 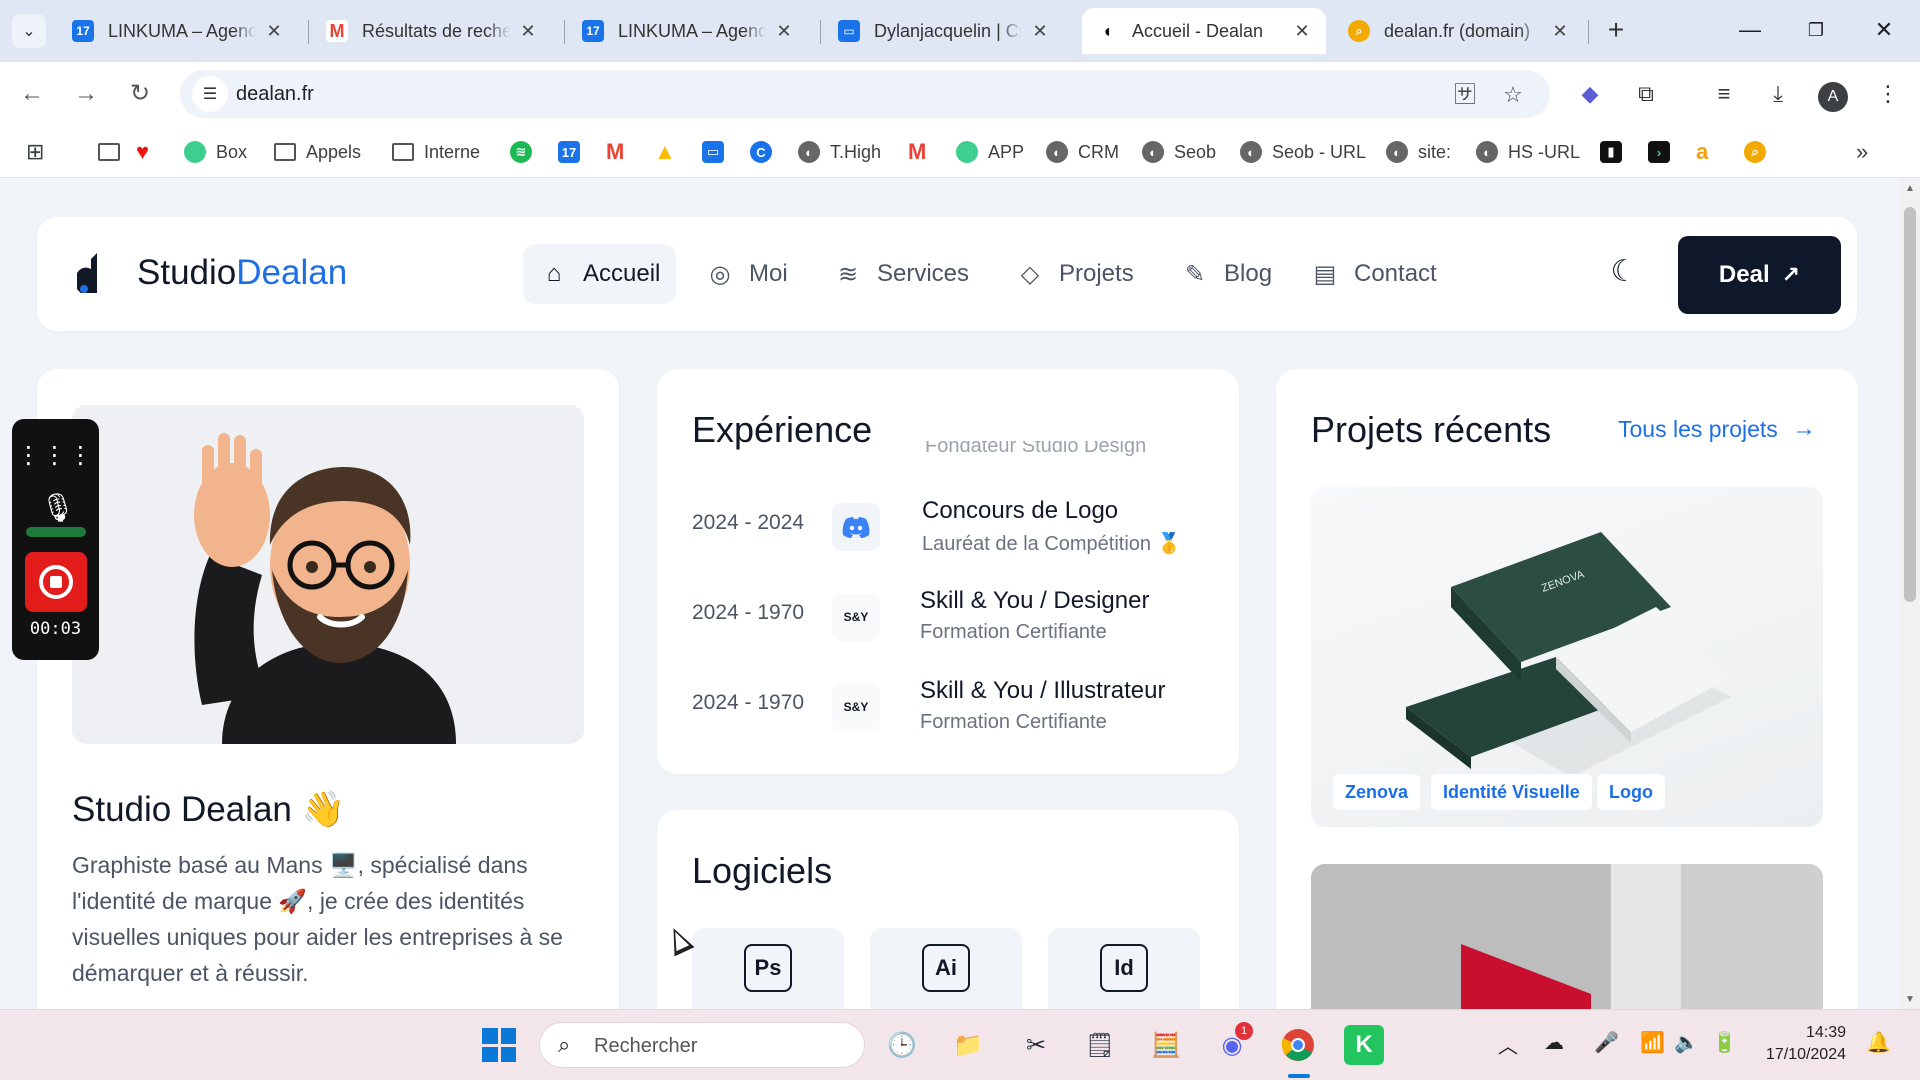 What do you see at coordinates (1884, 30) in the screenshot?
I see `close-window-button: ✕` at bounding box center [1884, 30].